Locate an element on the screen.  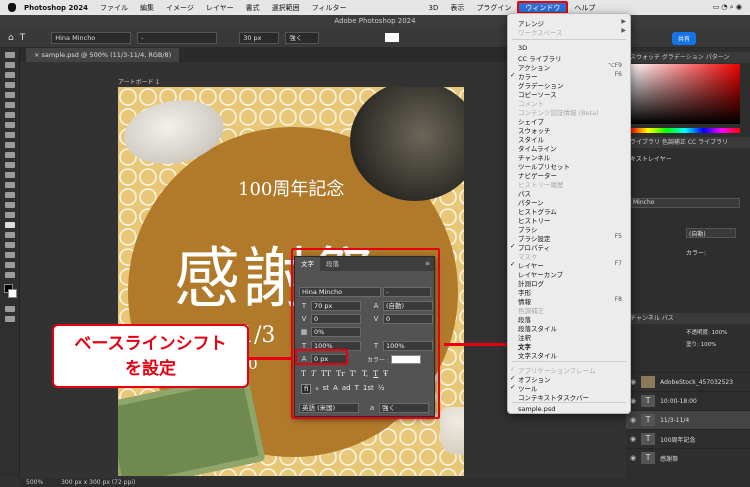
type-tool-icon is located at coordinates (10, 225).